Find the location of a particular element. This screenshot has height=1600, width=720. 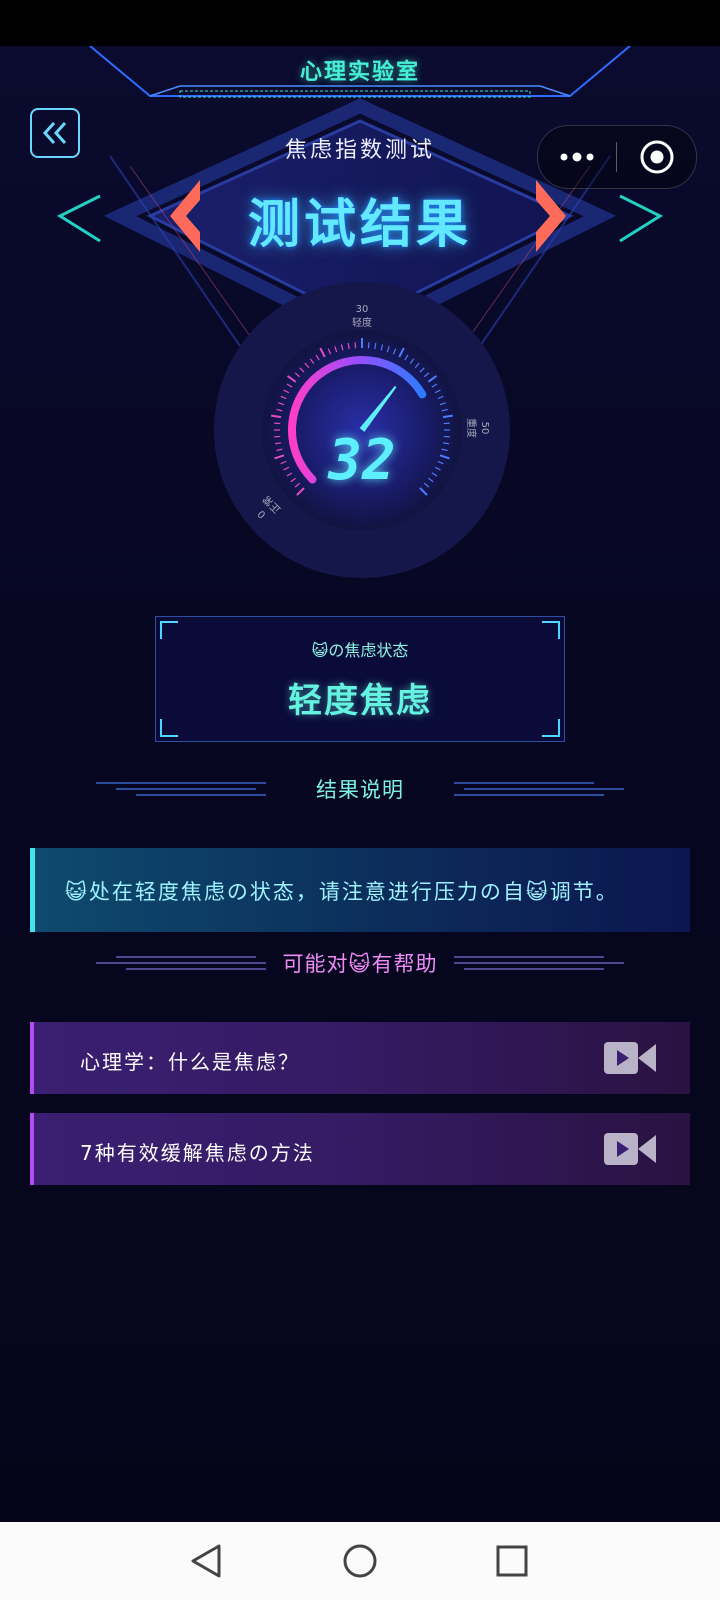

nav-home-button is located at coordinates (360, 1561).